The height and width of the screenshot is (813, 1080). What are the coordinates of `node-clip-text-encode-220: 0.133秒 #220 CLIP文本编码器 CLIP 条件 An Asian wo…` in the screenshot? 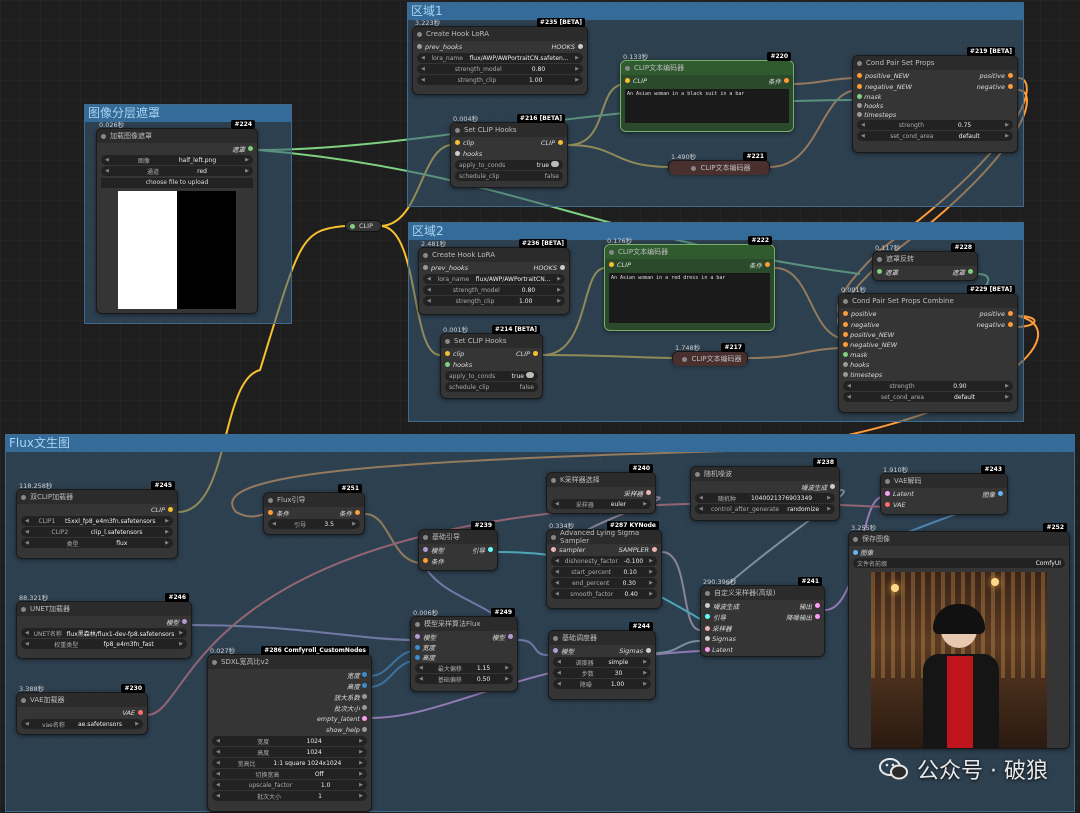 It's located at (707, 92).